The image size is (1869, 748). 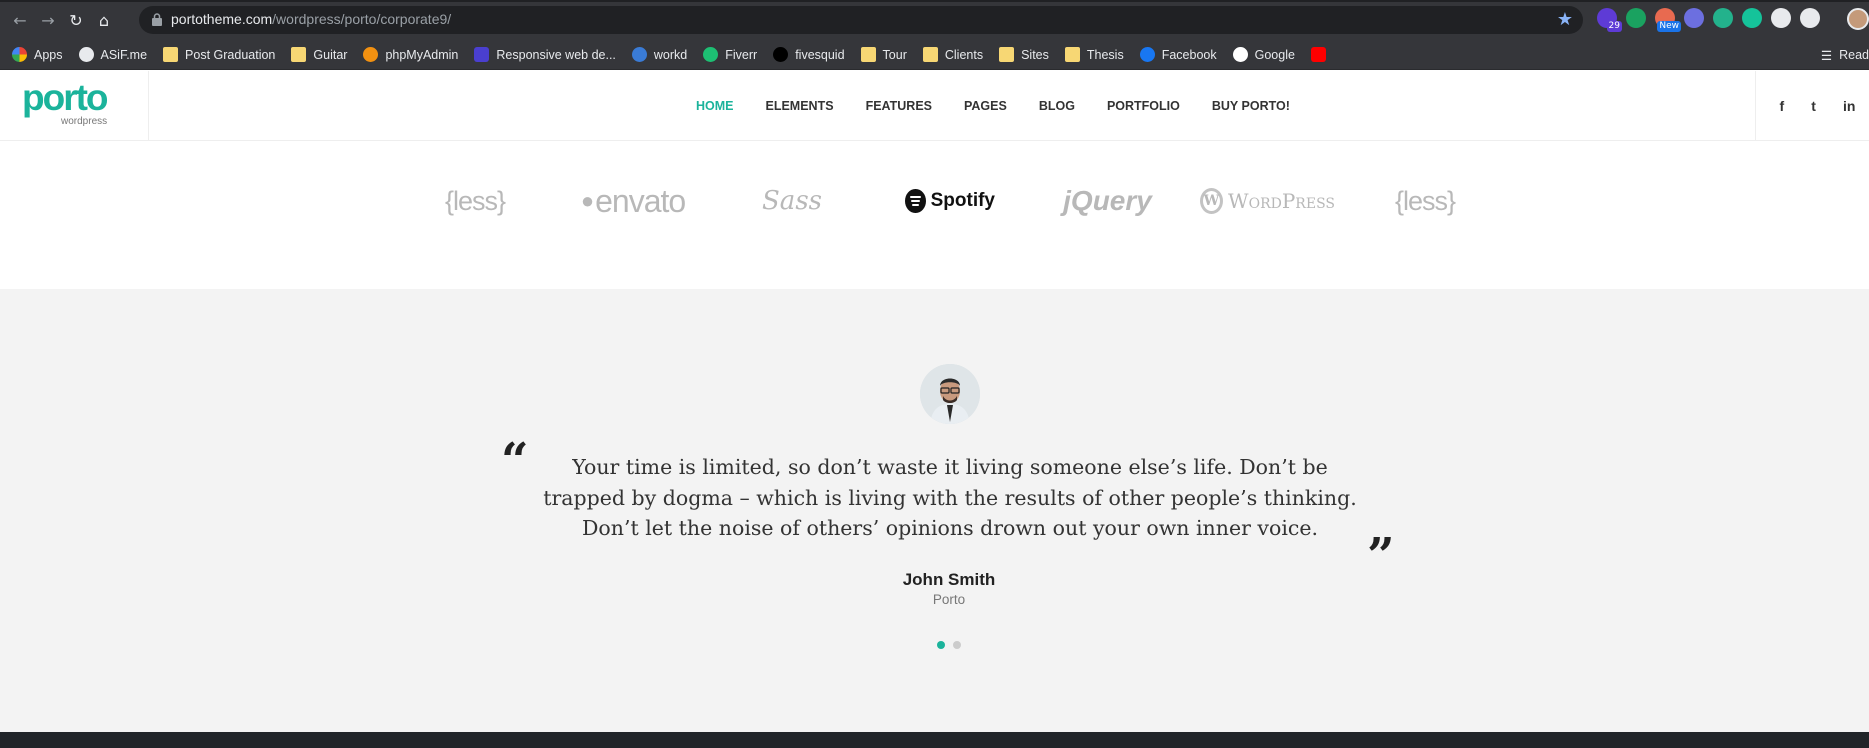 I want to click on bookmark-post-graduation: Post Graduation, so click(x=219, y=54).